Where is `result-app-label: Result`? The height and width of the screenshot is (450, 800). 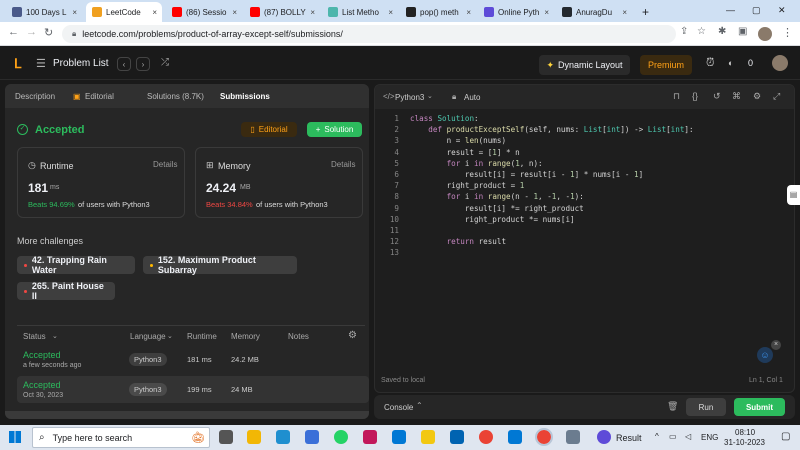
result-app-label: Result is located at coordinates (629, 438).